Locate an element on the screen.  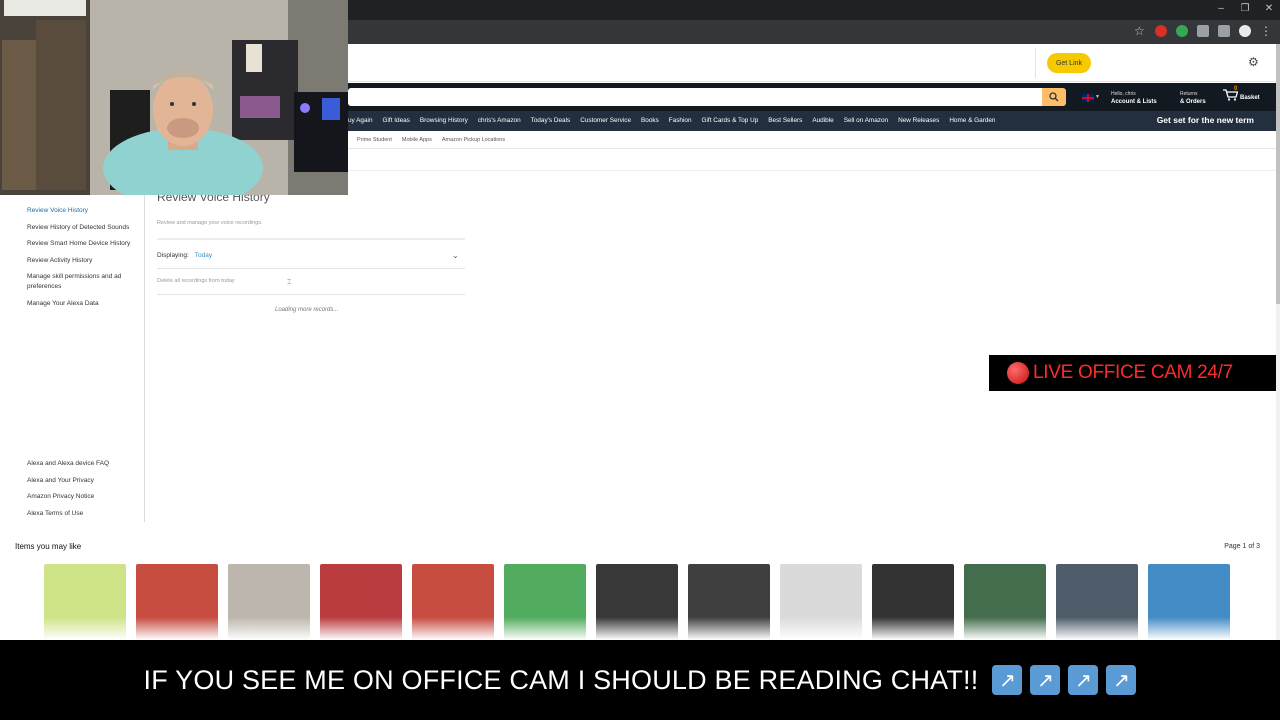
product-iron-vitamin-gummies is located at coordinates (177, 602).